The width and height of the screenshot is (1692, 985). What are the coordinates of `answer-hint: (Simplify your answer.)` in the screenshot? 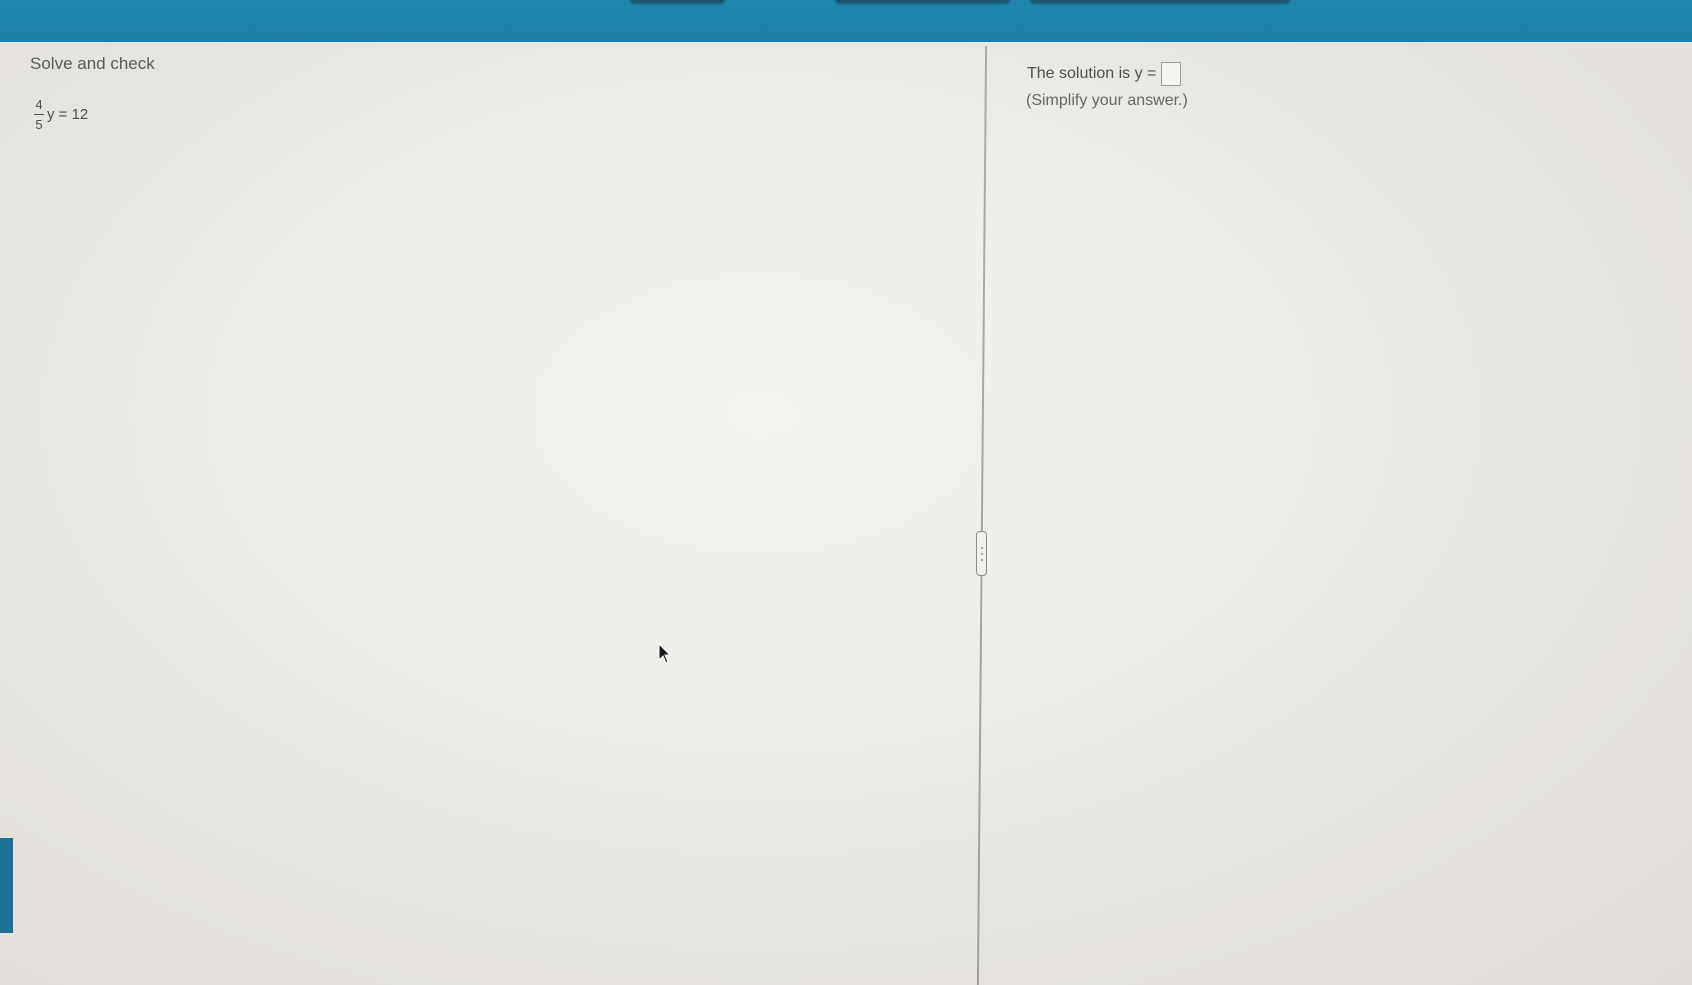 It's located at (1107, 100).